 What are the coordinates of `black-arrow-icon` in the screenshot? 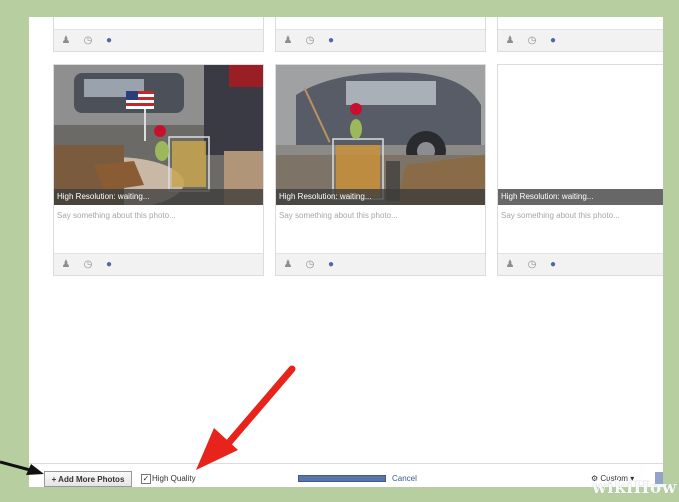 It's located at (22, 467).